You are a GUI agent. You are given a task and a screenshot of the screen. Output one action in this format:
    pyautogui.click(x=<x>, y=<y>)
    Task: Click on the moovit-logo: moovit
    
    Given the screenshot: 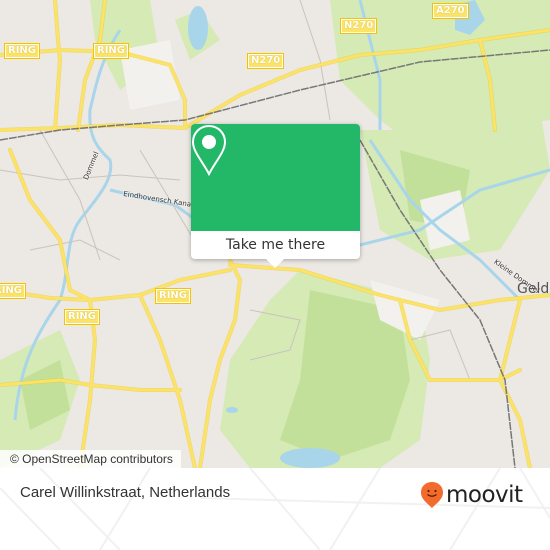 What is the action you would take?
    pyautogui.click(x=471, y=495)
    